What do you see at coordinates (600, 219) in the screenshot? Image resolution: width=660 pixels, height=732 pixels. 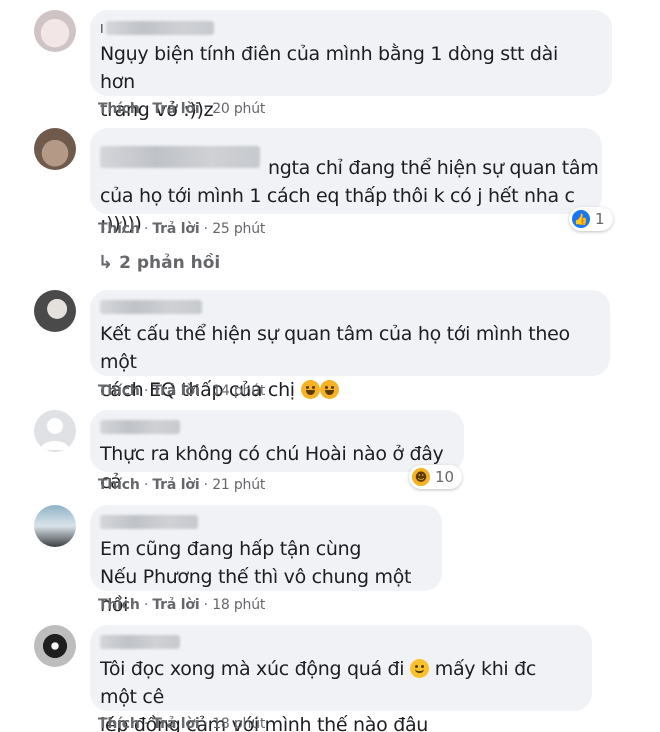 I see `reaction-count: 1` at bounding box center [600, 219].